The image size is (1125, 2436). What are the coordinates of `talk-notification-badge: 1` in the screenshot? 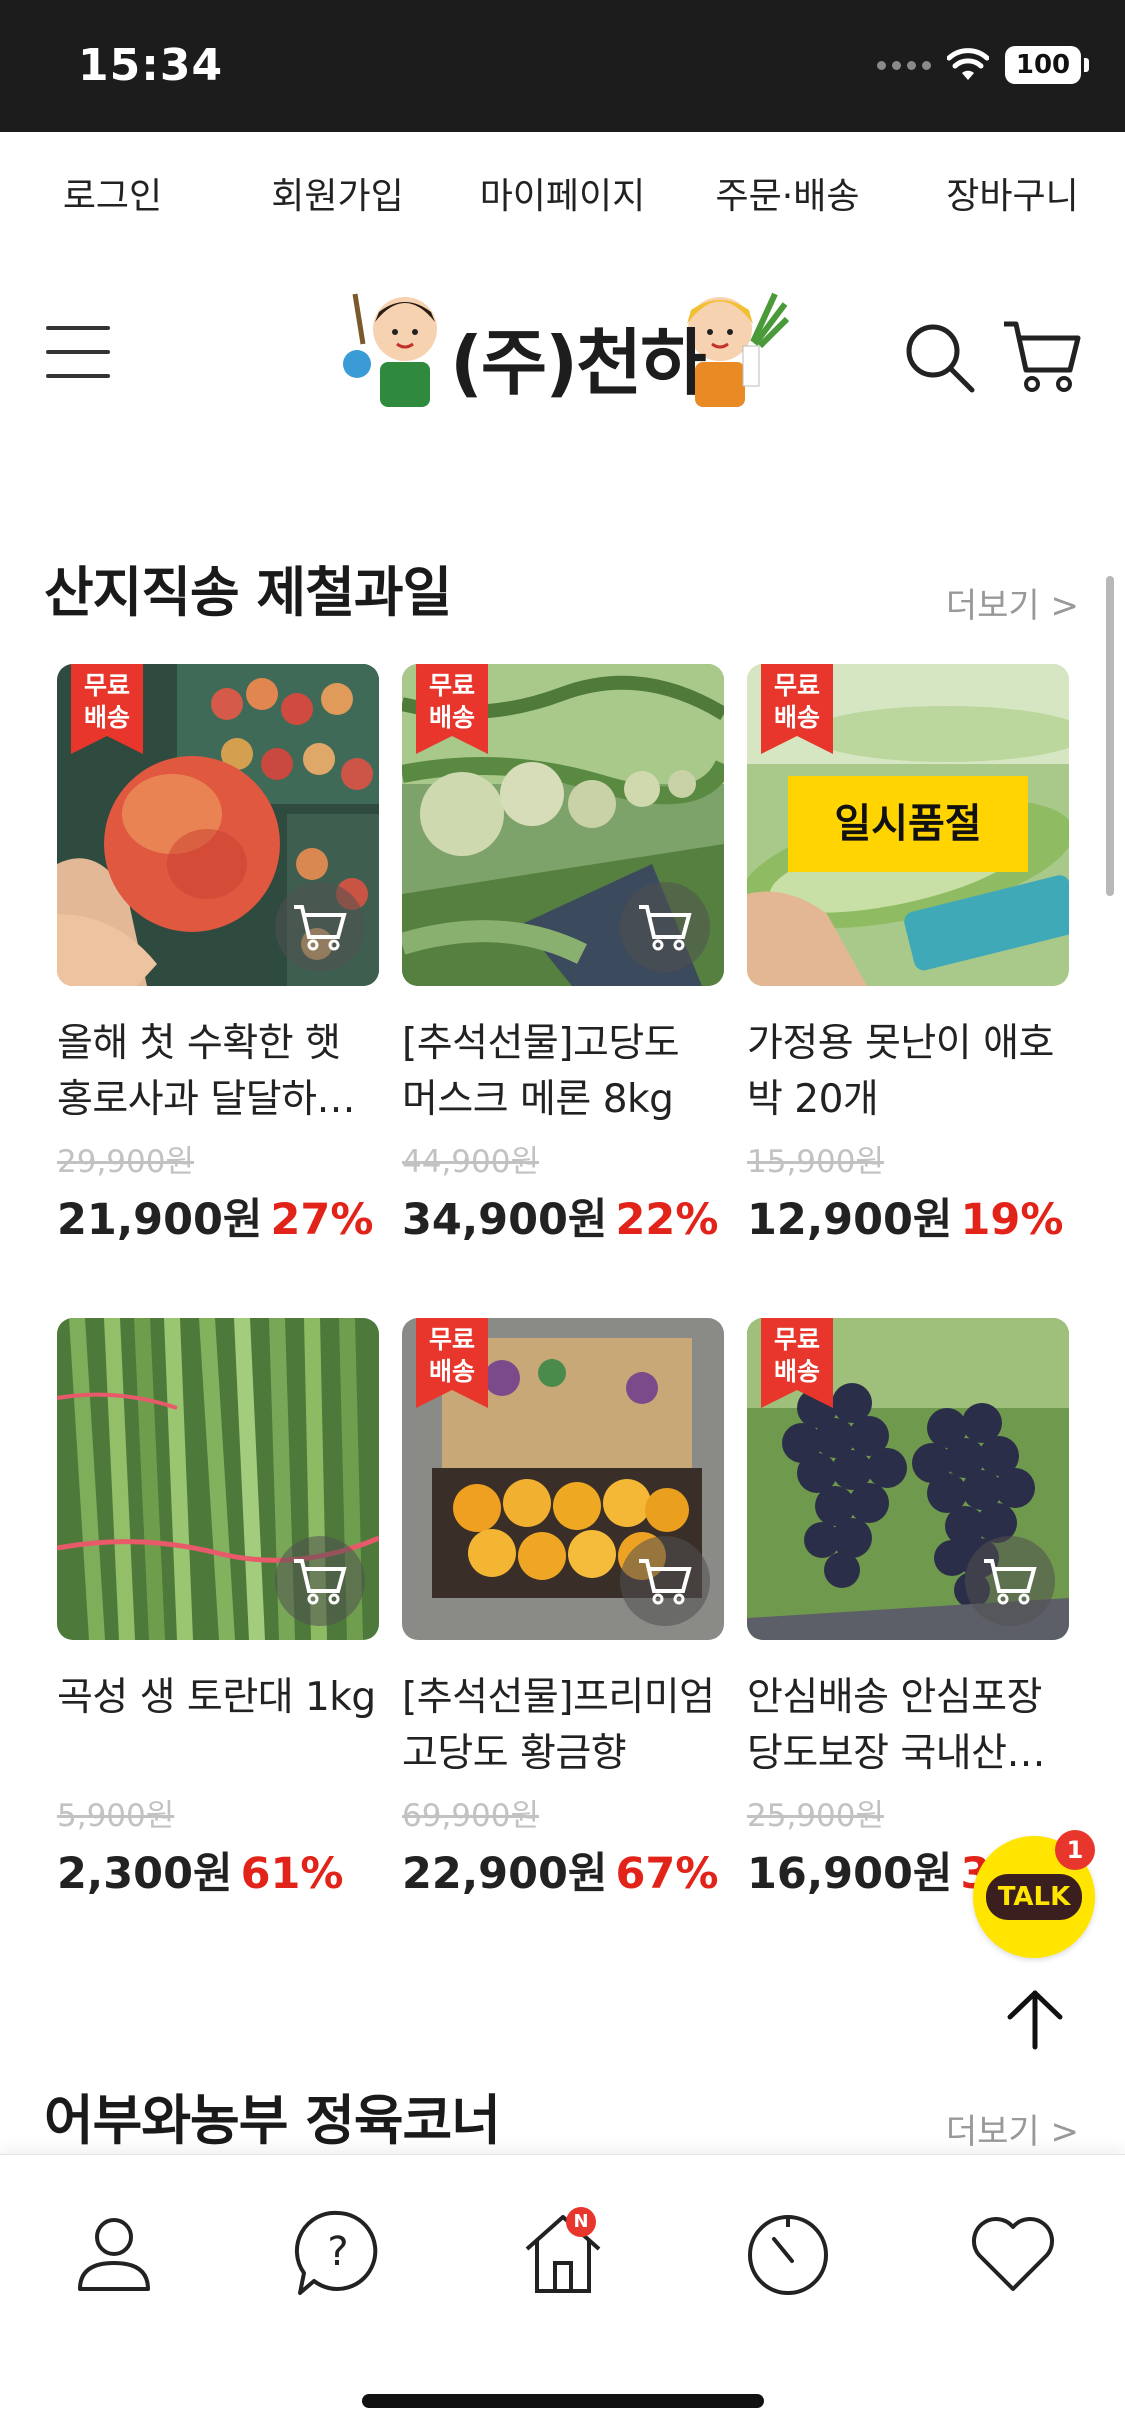 It's located at (1075, 1850).